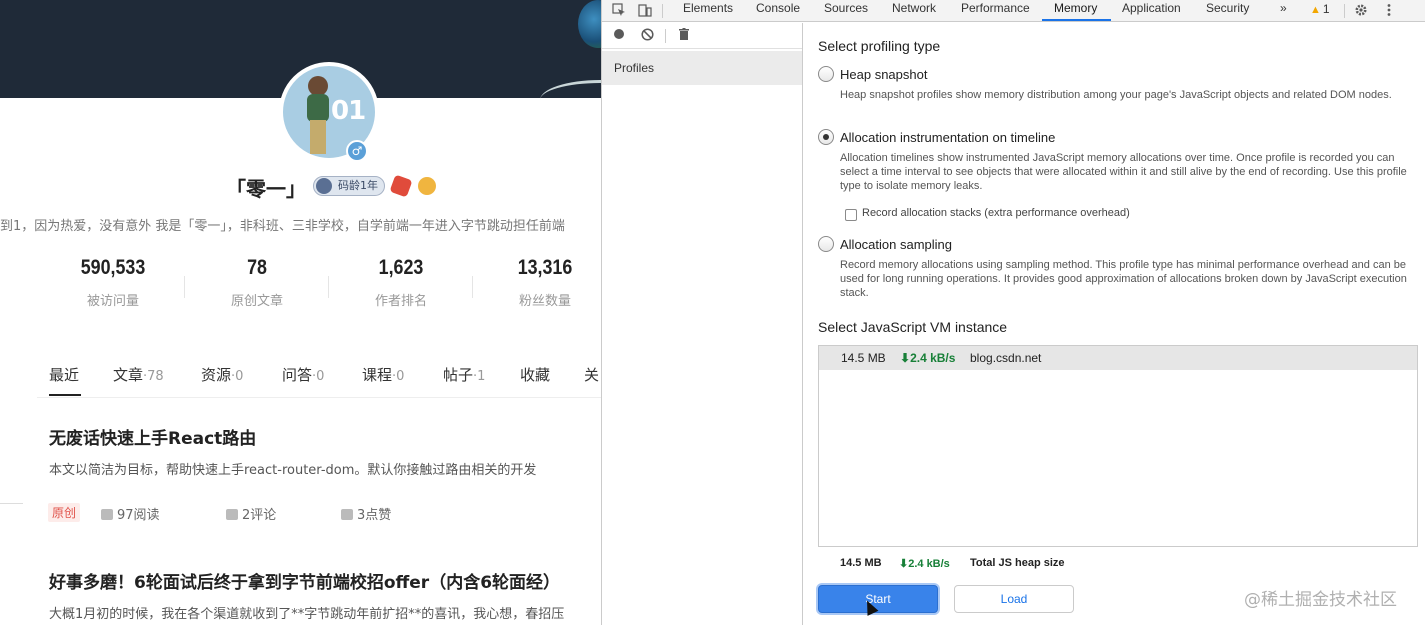 Image resolution: width=1425 pixels, height=625 pixels. I want to click on clear-icon, so click(647, 36).